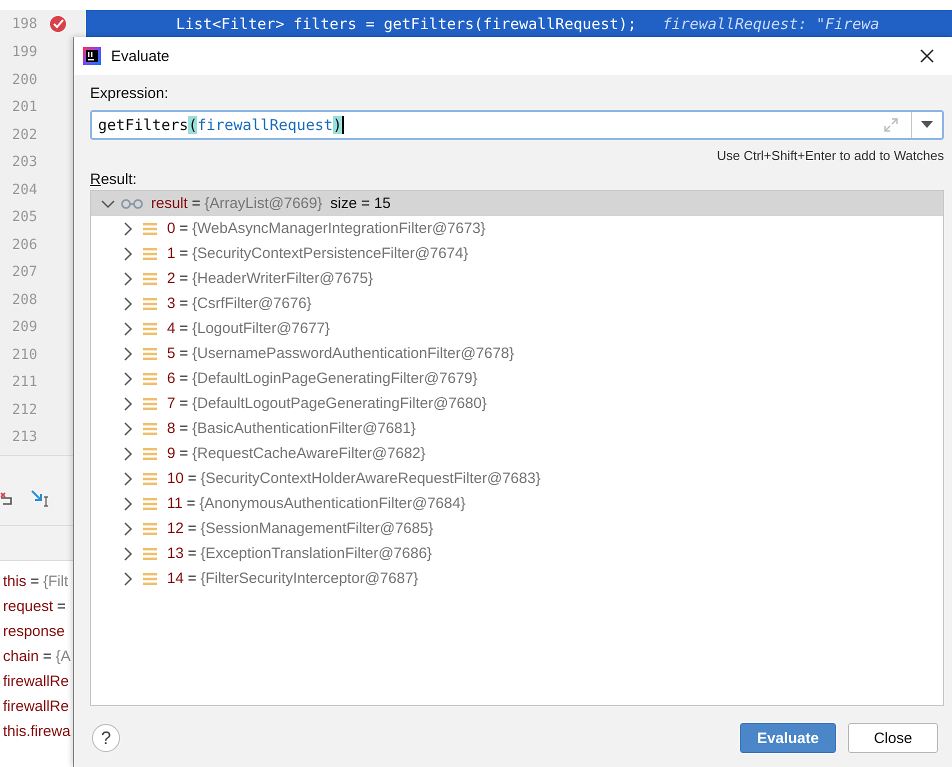 This screenshot has height=767, width=952. I want to click on line-number: 208, so click(25, 300).